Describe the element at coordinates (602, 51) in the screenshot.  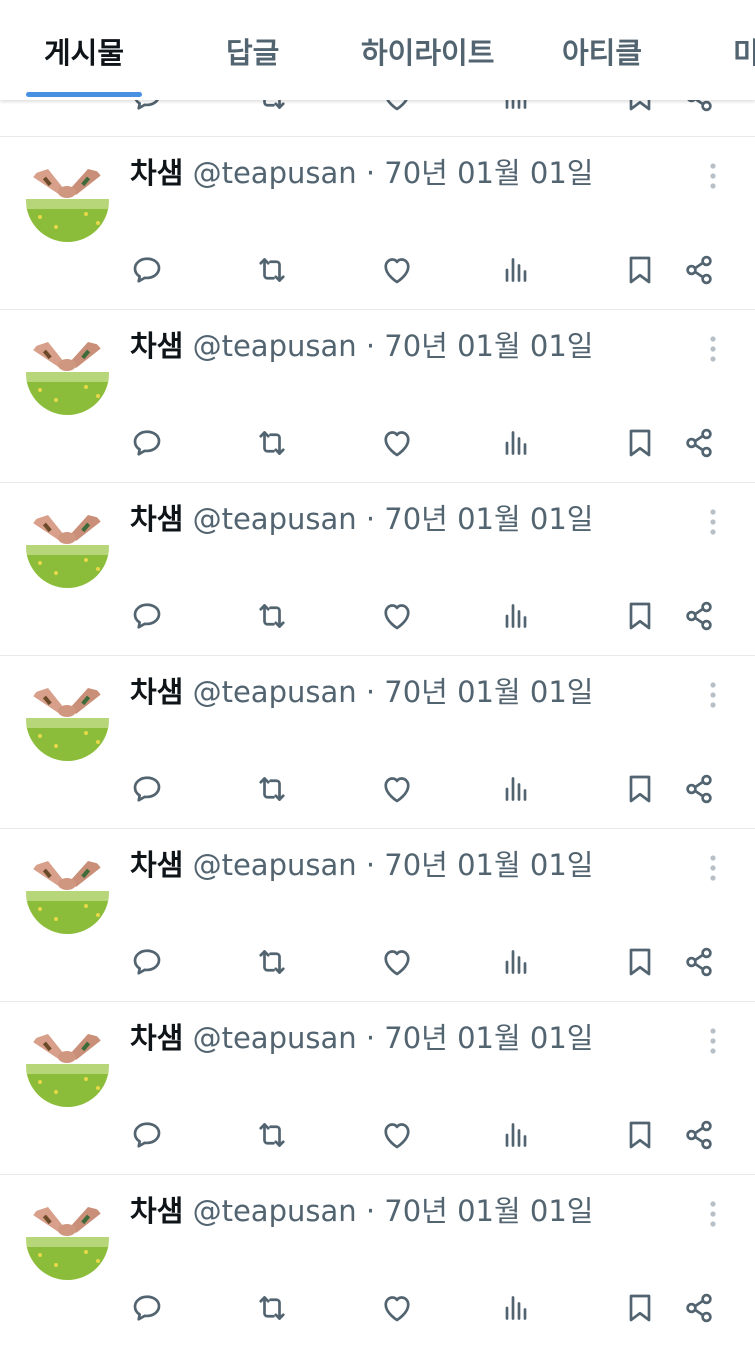
I see `tab-articles: 아티클` at that location.